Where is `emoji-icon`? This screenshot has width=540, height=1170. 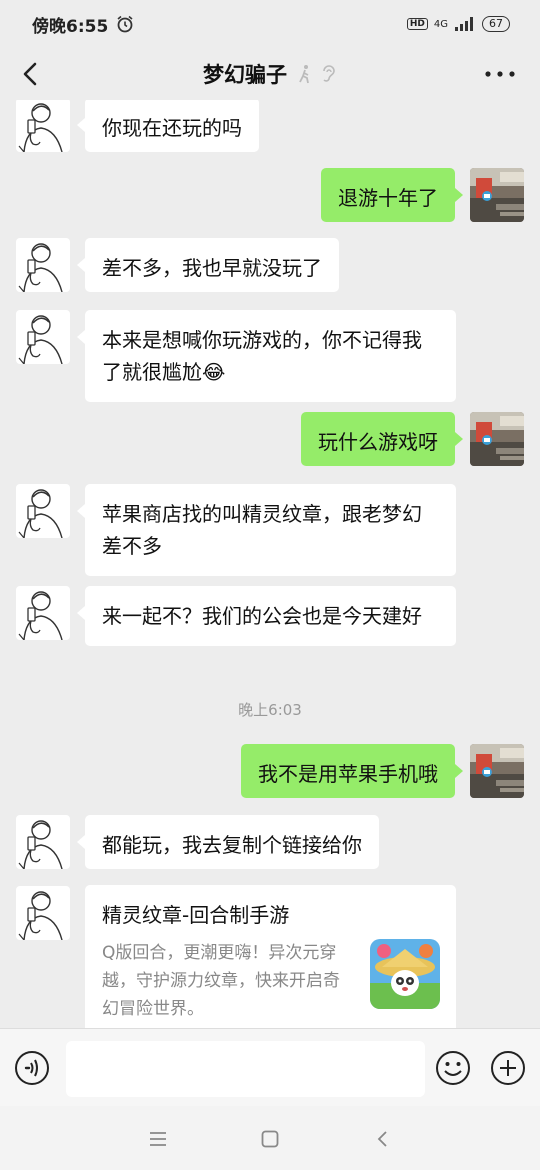
emoji-icon is located at coordinates (453, 1068).